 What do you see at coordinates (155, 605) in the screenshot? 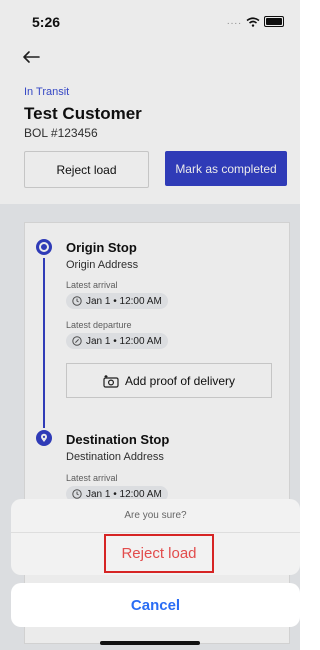
I see `cancel-button: Cancel` at bounding box center [155, 605].